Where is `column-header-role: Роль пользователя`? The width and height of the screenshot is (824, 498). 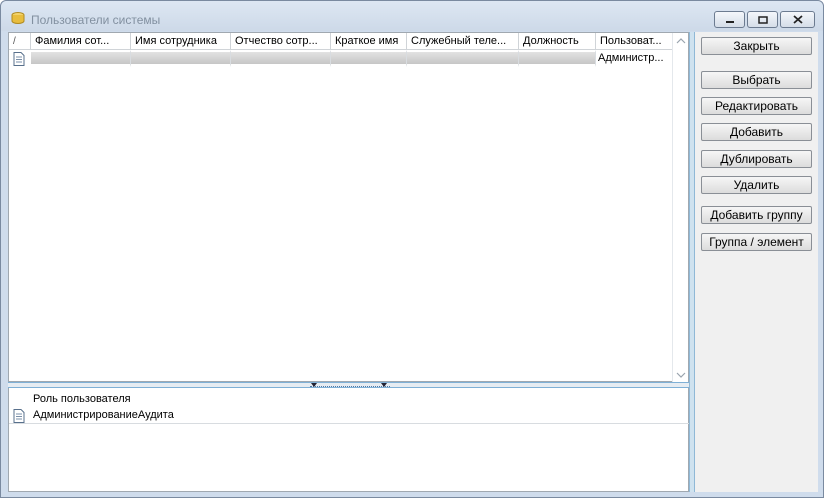
column-header-role: Роль пользователя is located at coordinates (82, 399).